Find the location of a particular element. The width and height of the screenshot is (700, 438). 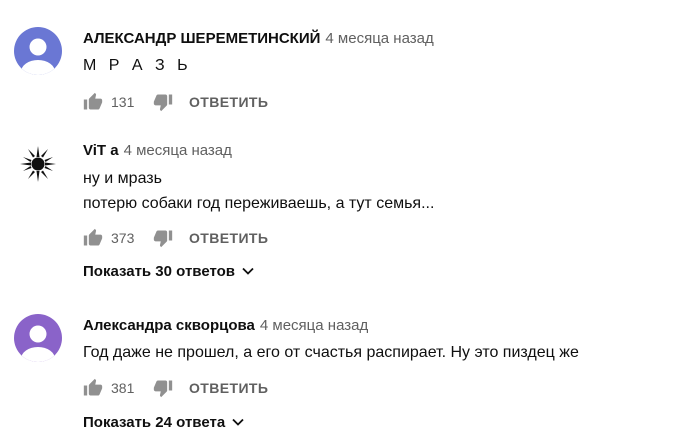

comment-actions: 381 ОТВЕТИТЬ is located at coordinates (174, 388).